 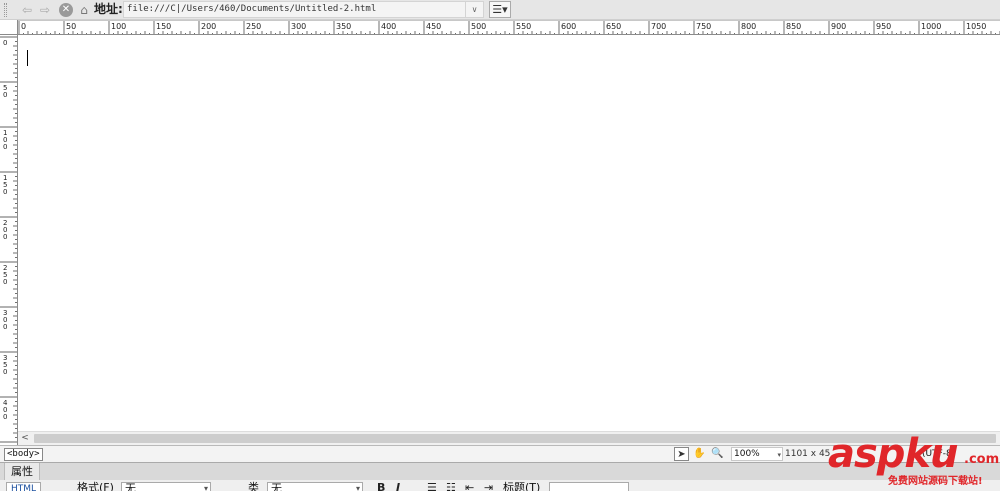 I want to click on format-label: 格式(F), so click(x=95, y=486).